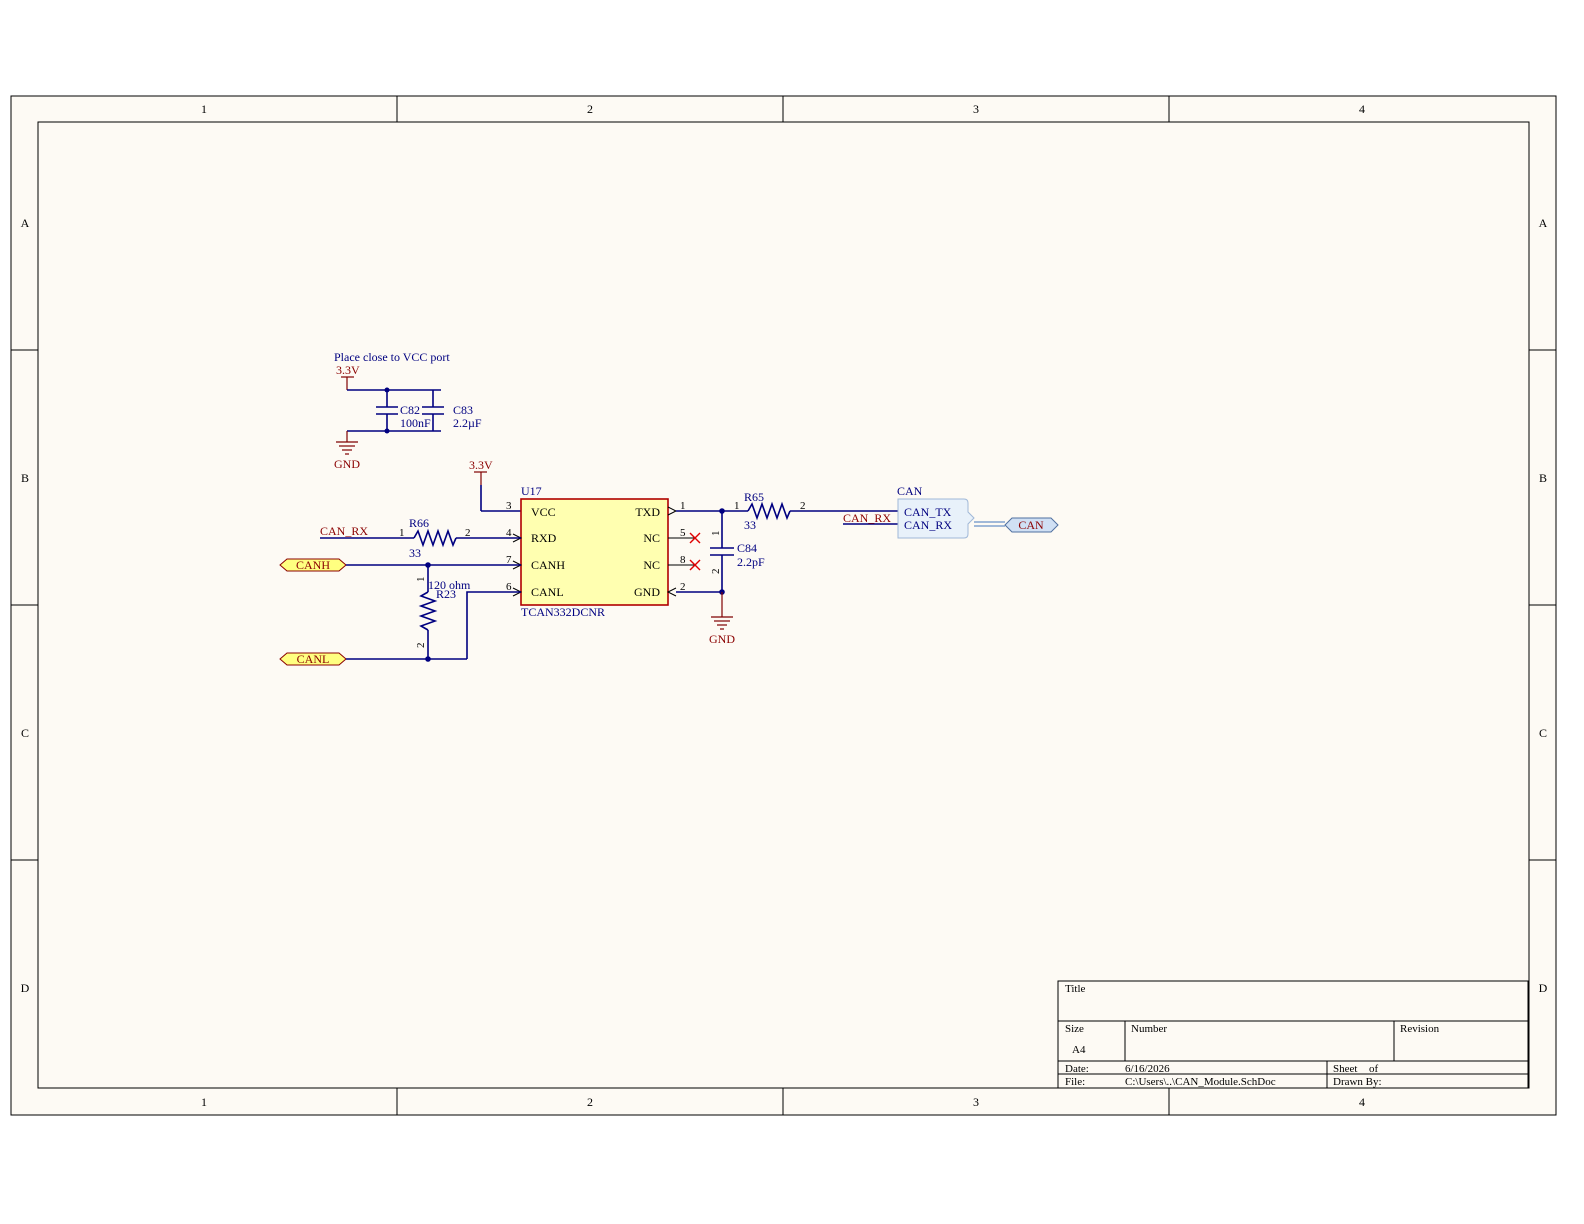 The width and height of the screenshot is (1584, 1224). Describe the element at coordinates (747, 548) in the screenshot. I see `c84-ref: C84` at that location.